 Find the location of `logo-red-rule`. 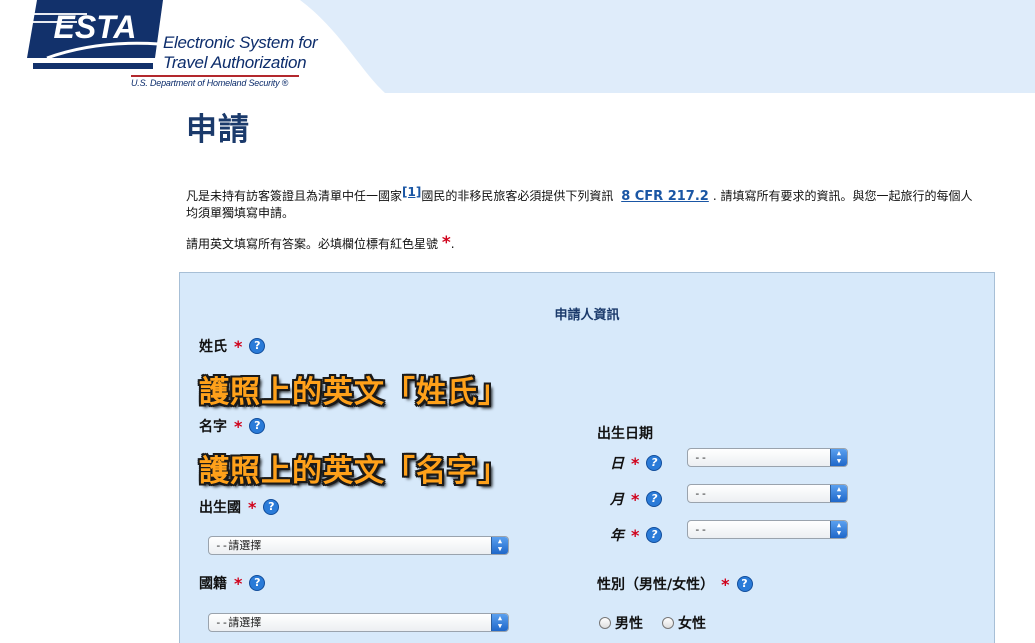

logo-red-rule is located at coordinates (215, 76).